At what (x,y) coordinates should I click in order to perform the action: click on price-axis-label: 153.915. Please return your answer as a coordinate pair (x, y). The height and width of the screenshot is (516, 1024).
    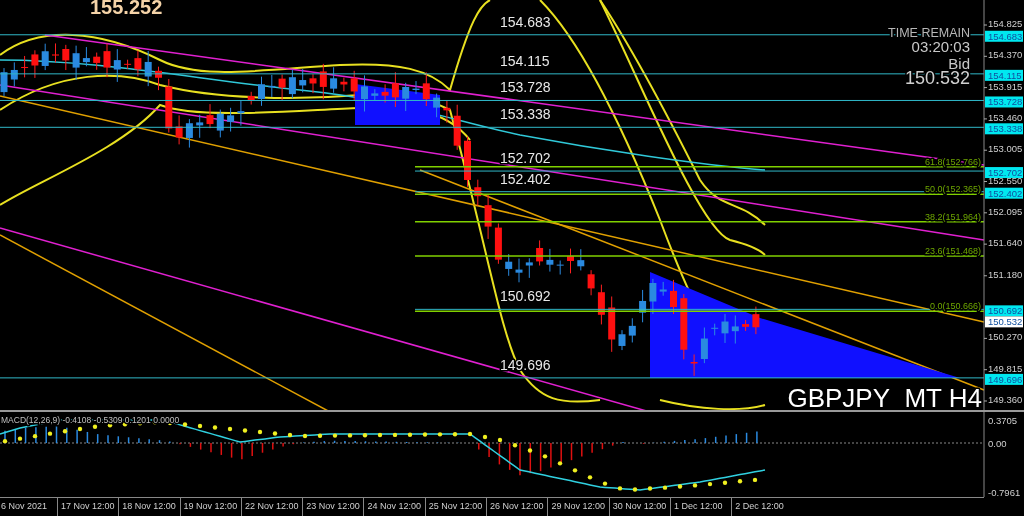
    Looking at the image, I should click on (1005, 86).